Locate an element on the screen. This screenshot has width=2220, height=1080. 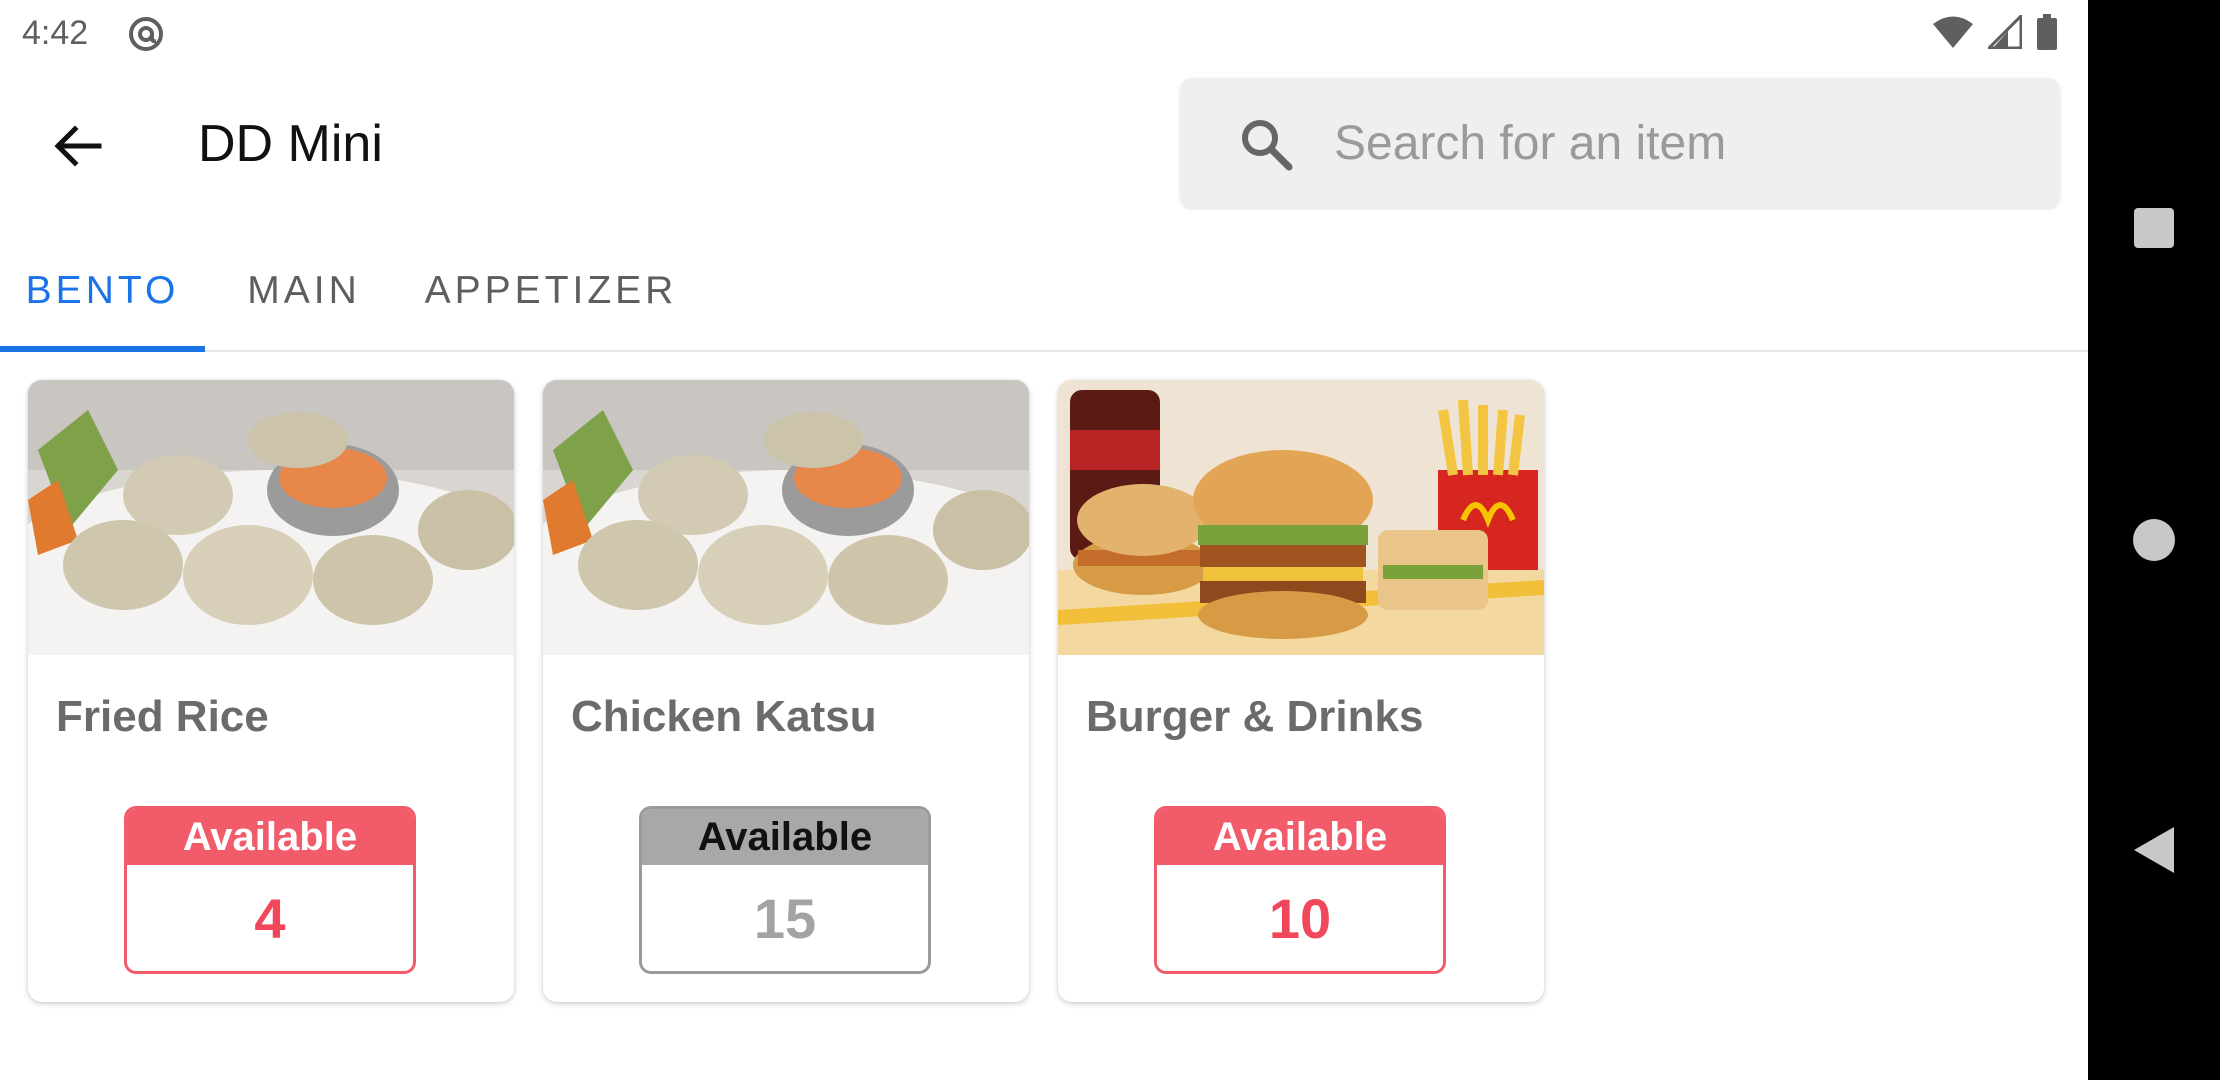
tab-main-label: MAIN is located at coordinates (304, 290).